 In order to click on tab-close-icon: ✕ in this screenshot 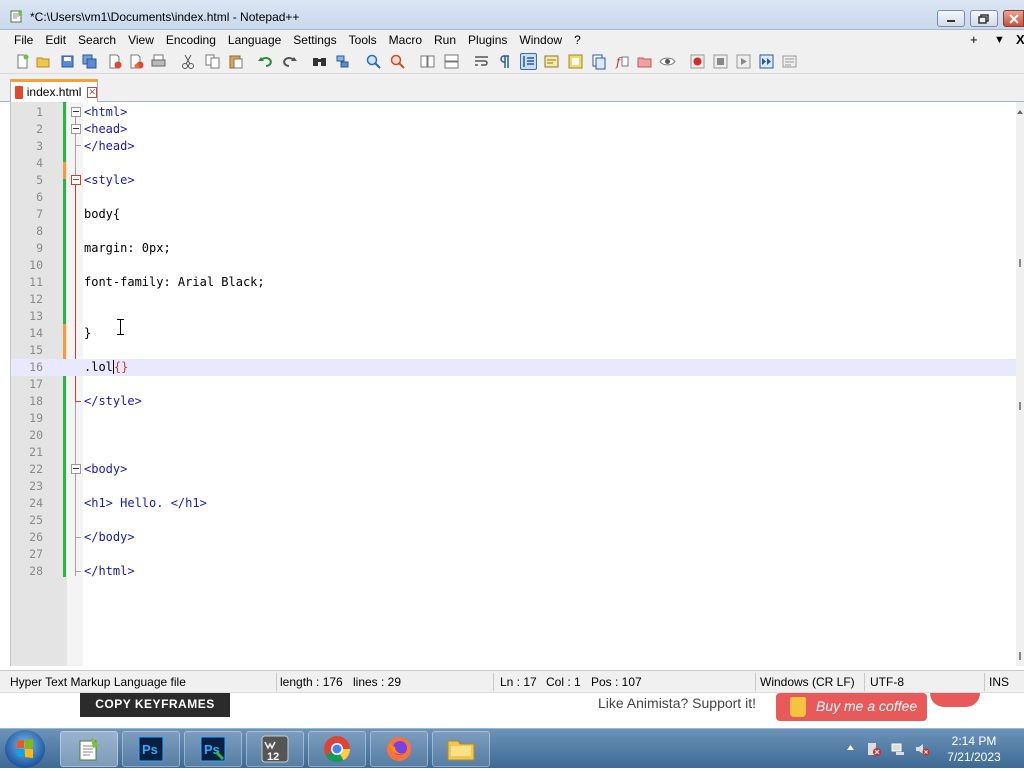, I will do `click(92, 92)`.